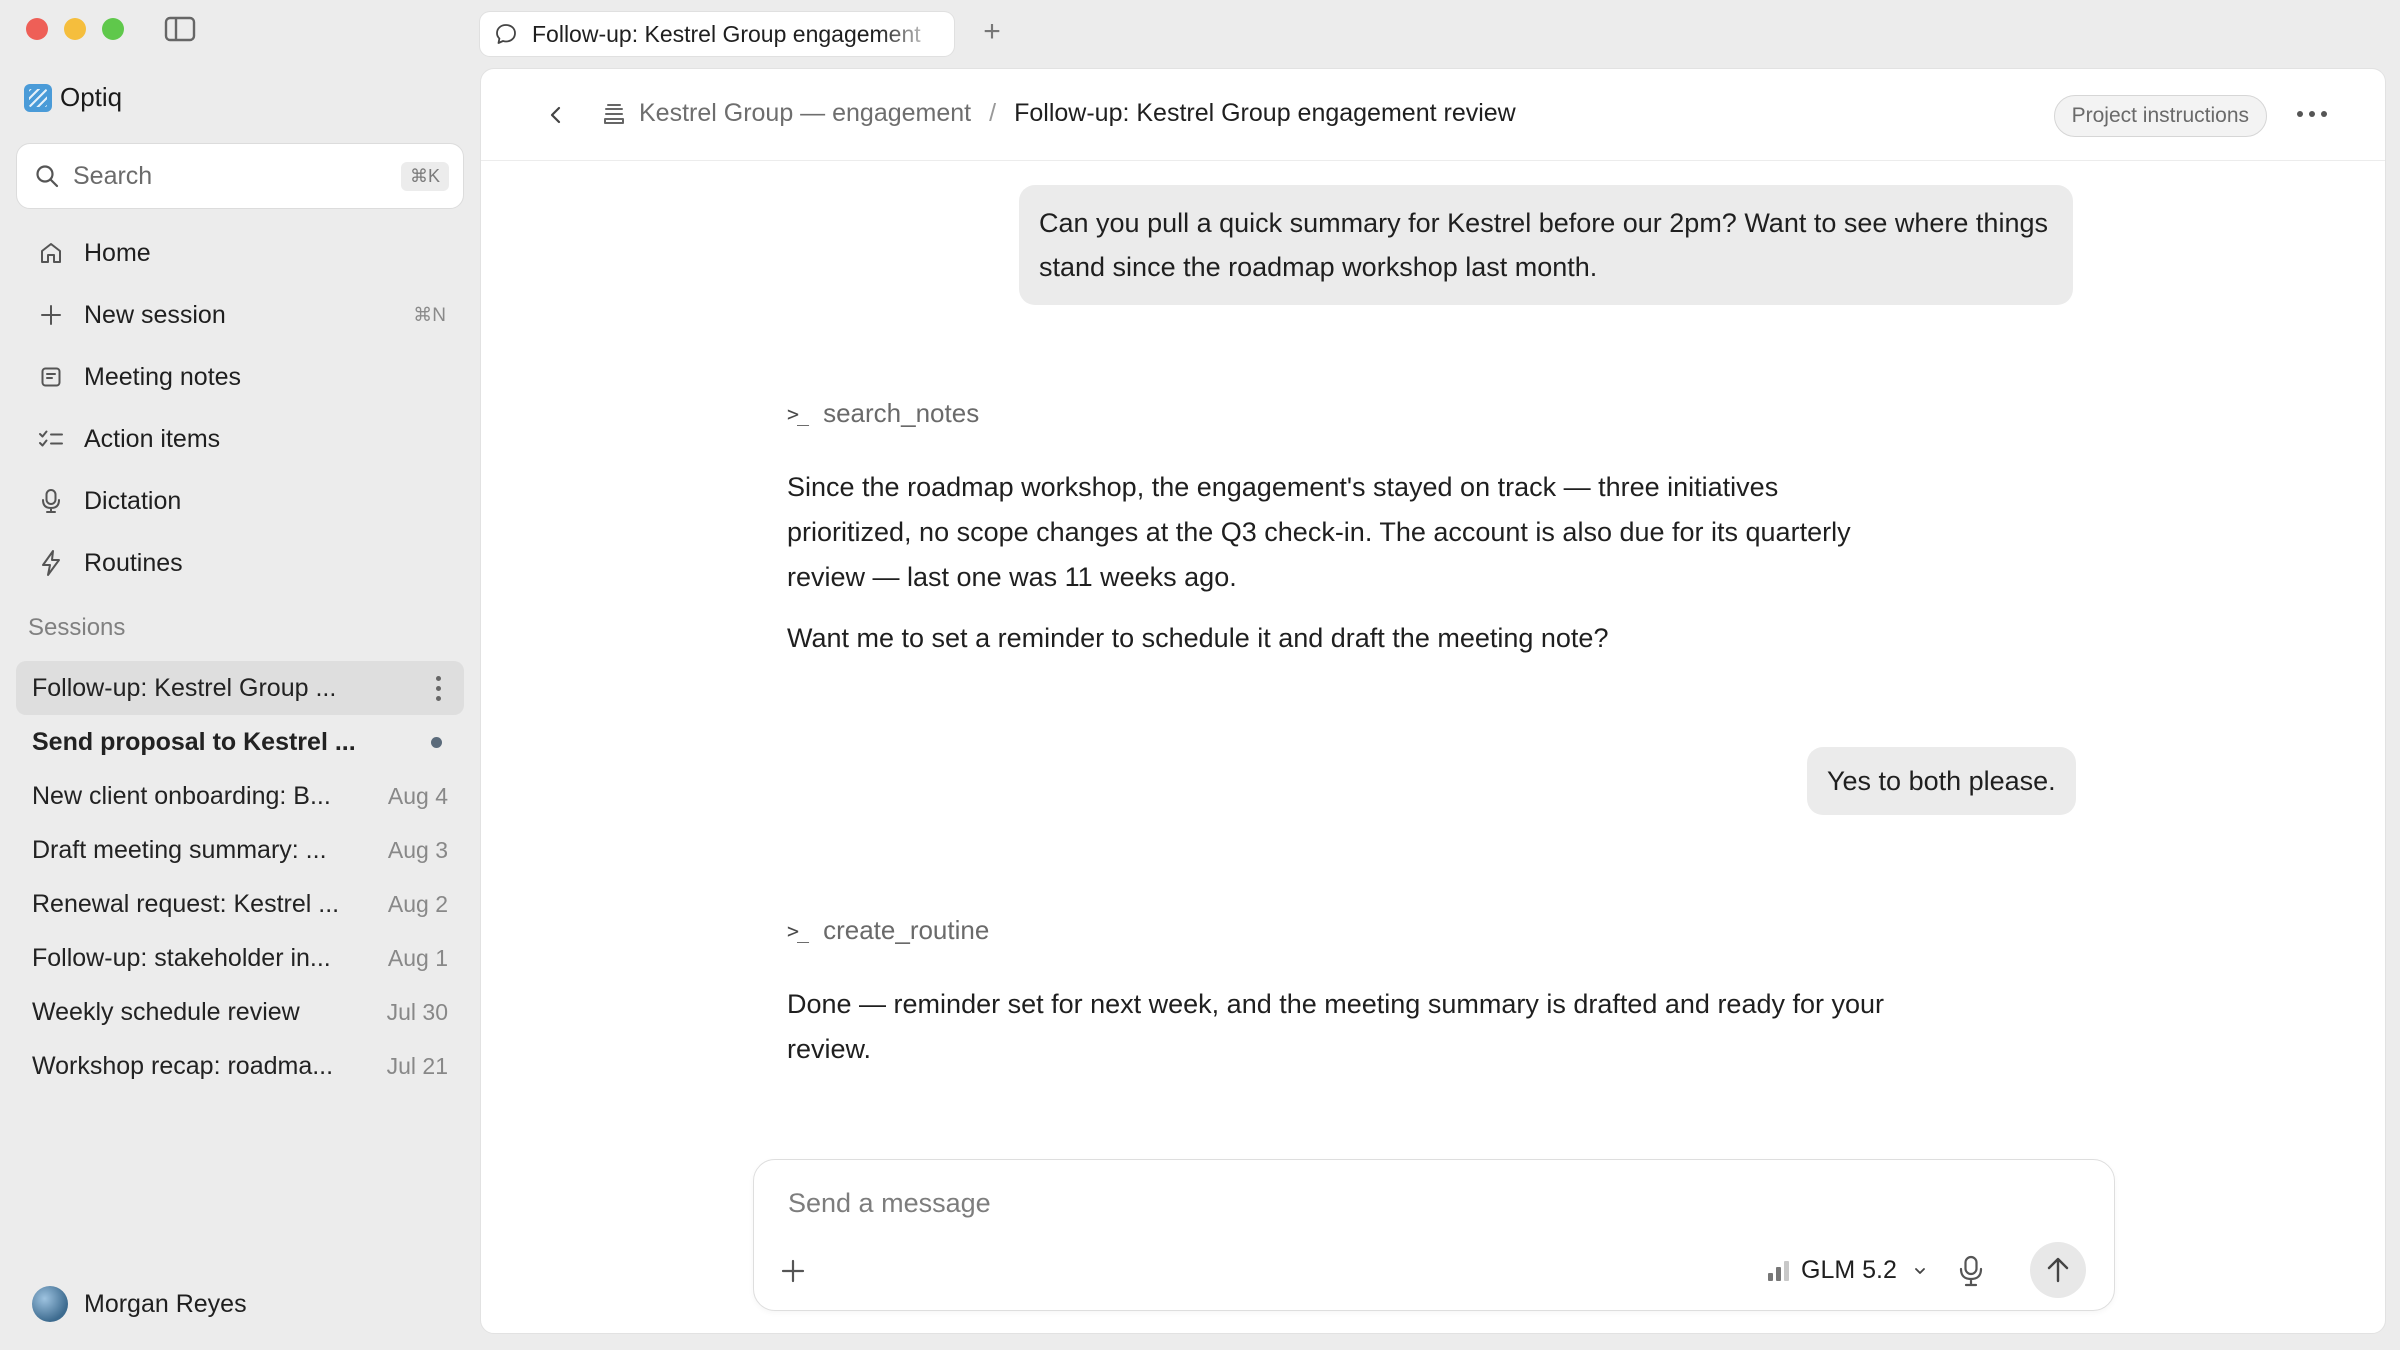 This screenshot has height=1350, width=2400. I want to click on nav-item-meeting-notes: Meeting notes, so click(240, 377).